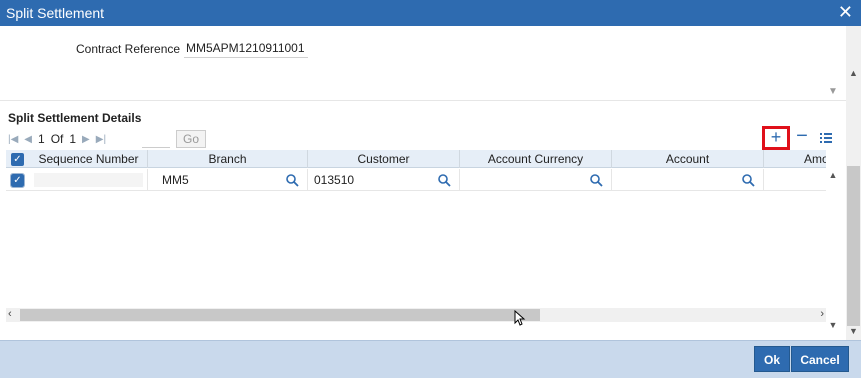  What do you see at coordinates (688, 180) in the screenshot?
I see `account-cell` at bounding box center [688, 180].